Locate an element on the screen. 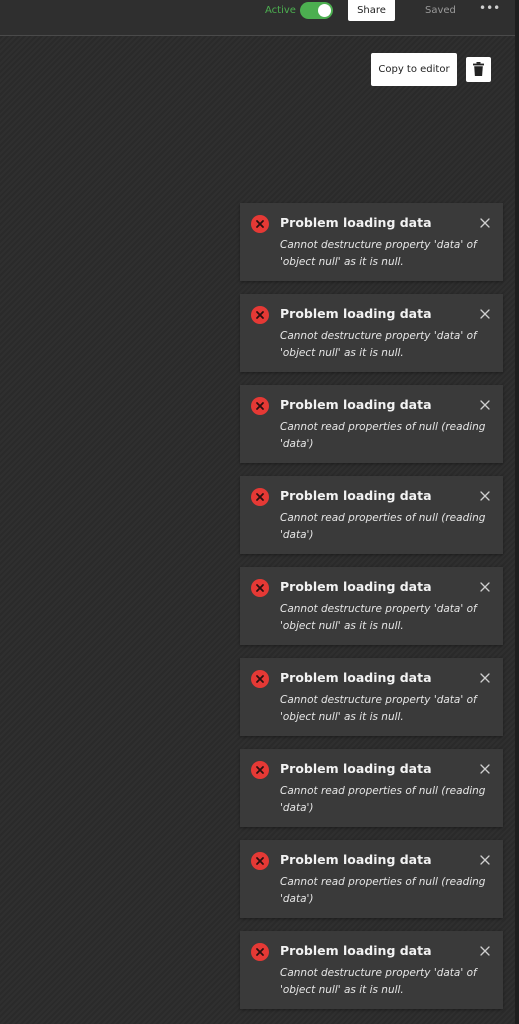 The height and width of the screenshot is (1024, 519). active-toggle is located at coordinates (316, 10).